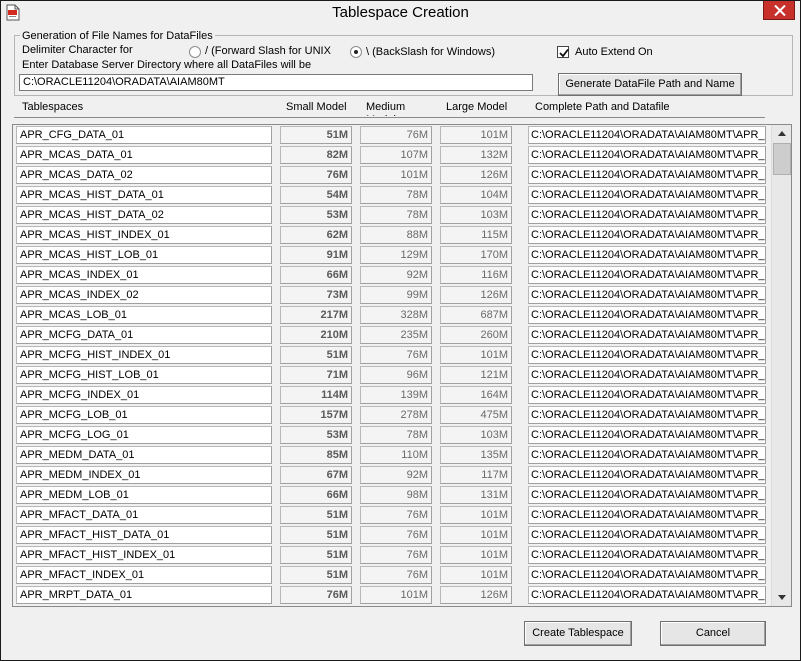 The height and width of the screenshot is (661, 801). What do you see at coordinates (144, 395) in the screenshot?
I see `tablespace-name-cell: APR_MCFG_INDEX_01` at bounding box center [144, 395].